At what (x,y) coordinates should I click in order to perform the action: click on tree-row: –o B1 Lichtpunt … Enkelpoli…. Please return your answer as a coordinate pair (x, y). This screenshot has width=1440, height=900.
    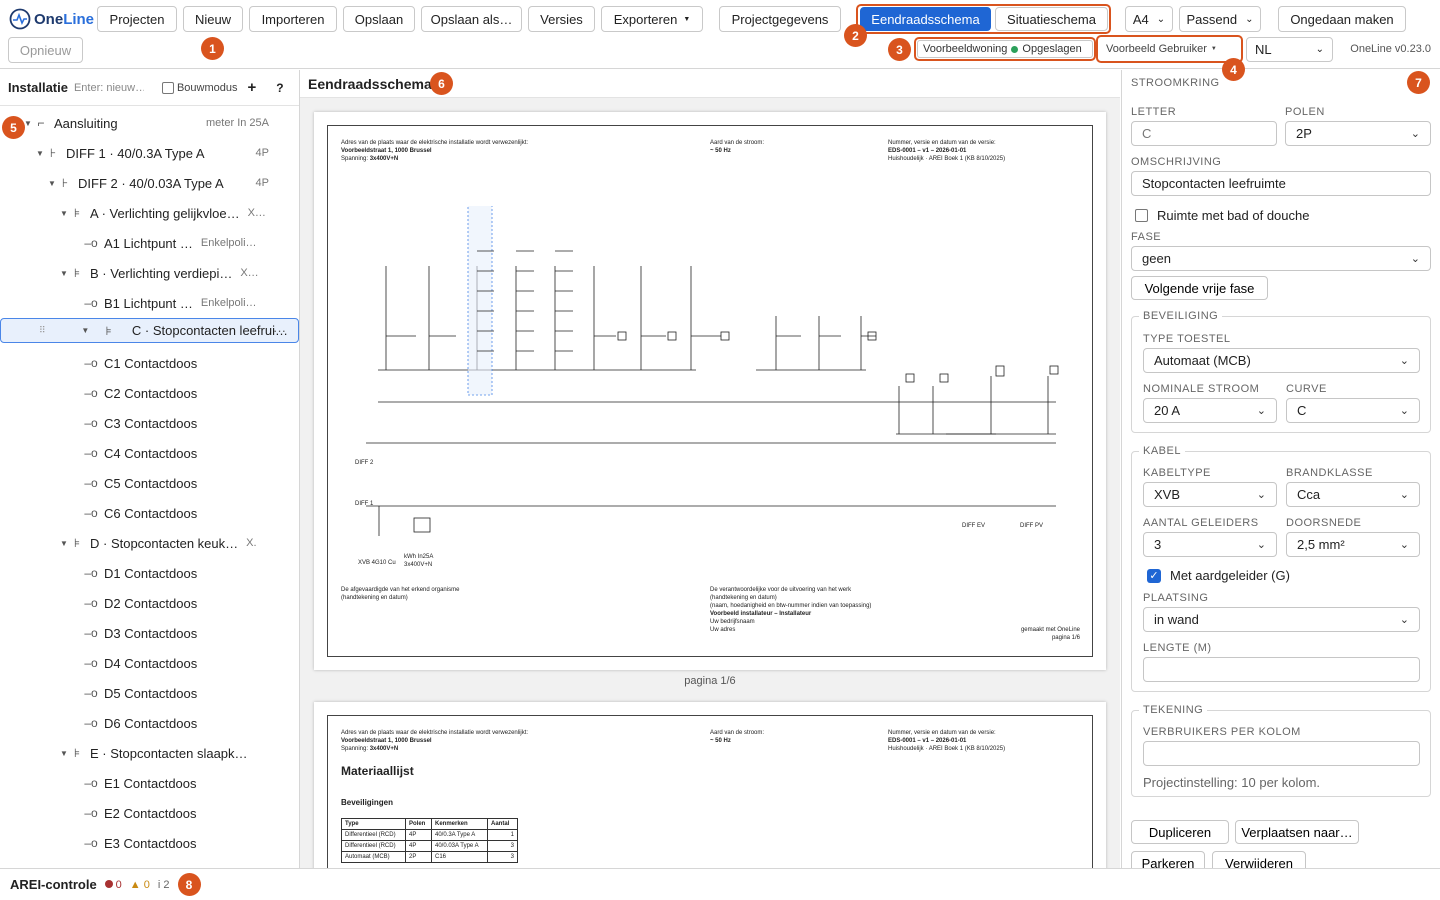
    Looking at the image, I should click on (149, 303).